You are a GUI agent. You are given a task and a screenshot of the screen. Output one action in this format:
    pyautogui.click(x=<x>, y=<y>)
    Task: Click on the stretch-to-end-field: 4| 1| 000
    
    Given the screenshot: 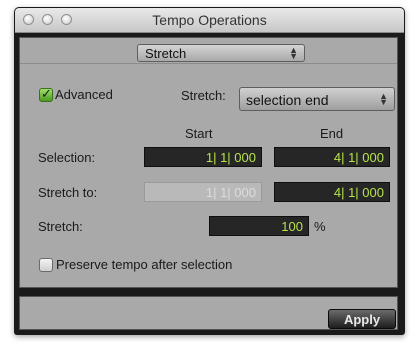 What is the action you would take?
    pyautogui.click(x=332, y=192)
    